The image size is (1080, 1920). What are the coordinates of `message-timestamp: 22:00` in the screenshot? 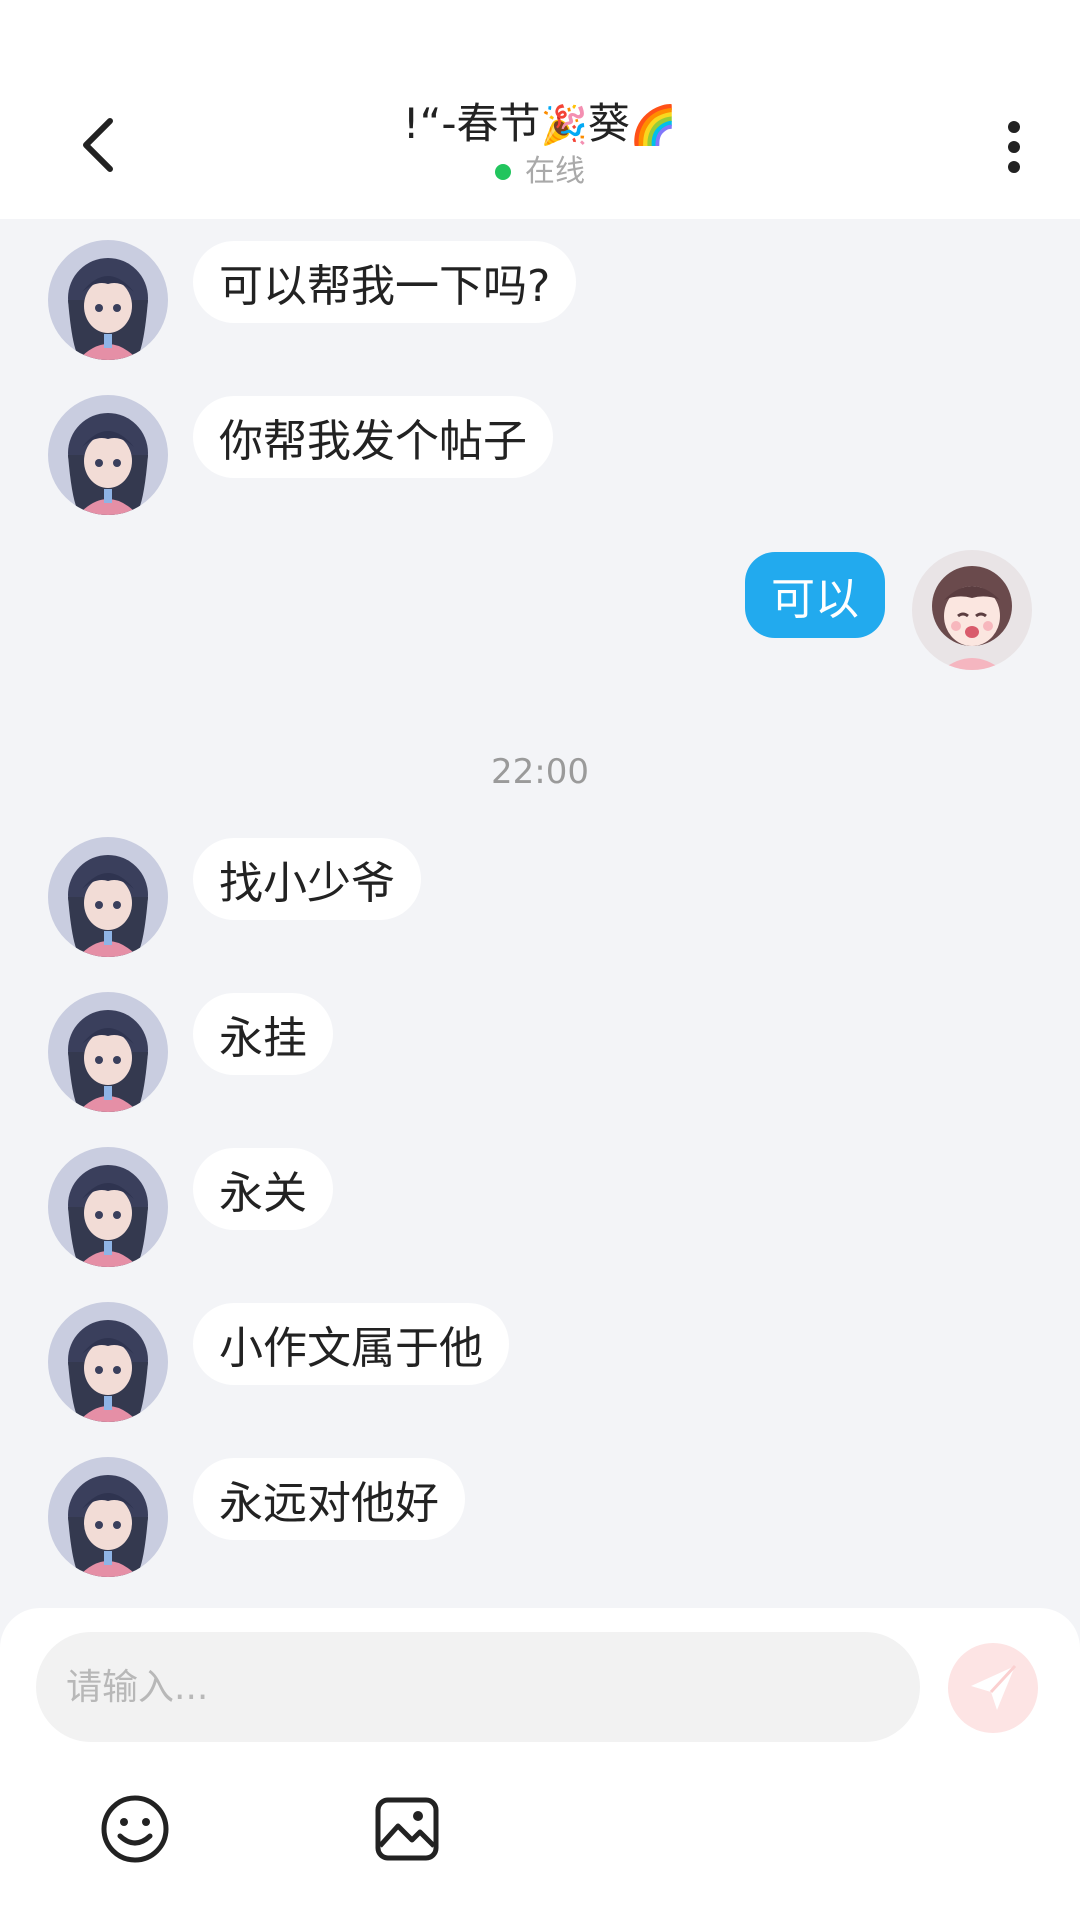 It's located at (540, 772).